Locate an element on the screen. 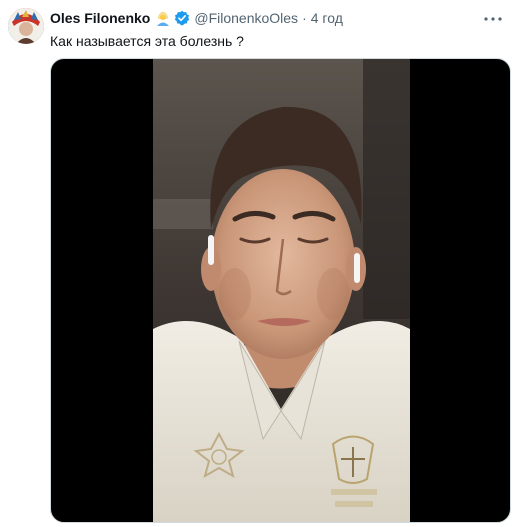 The image size is (514, 527). author-avatar is located at coordinates (26, 26).